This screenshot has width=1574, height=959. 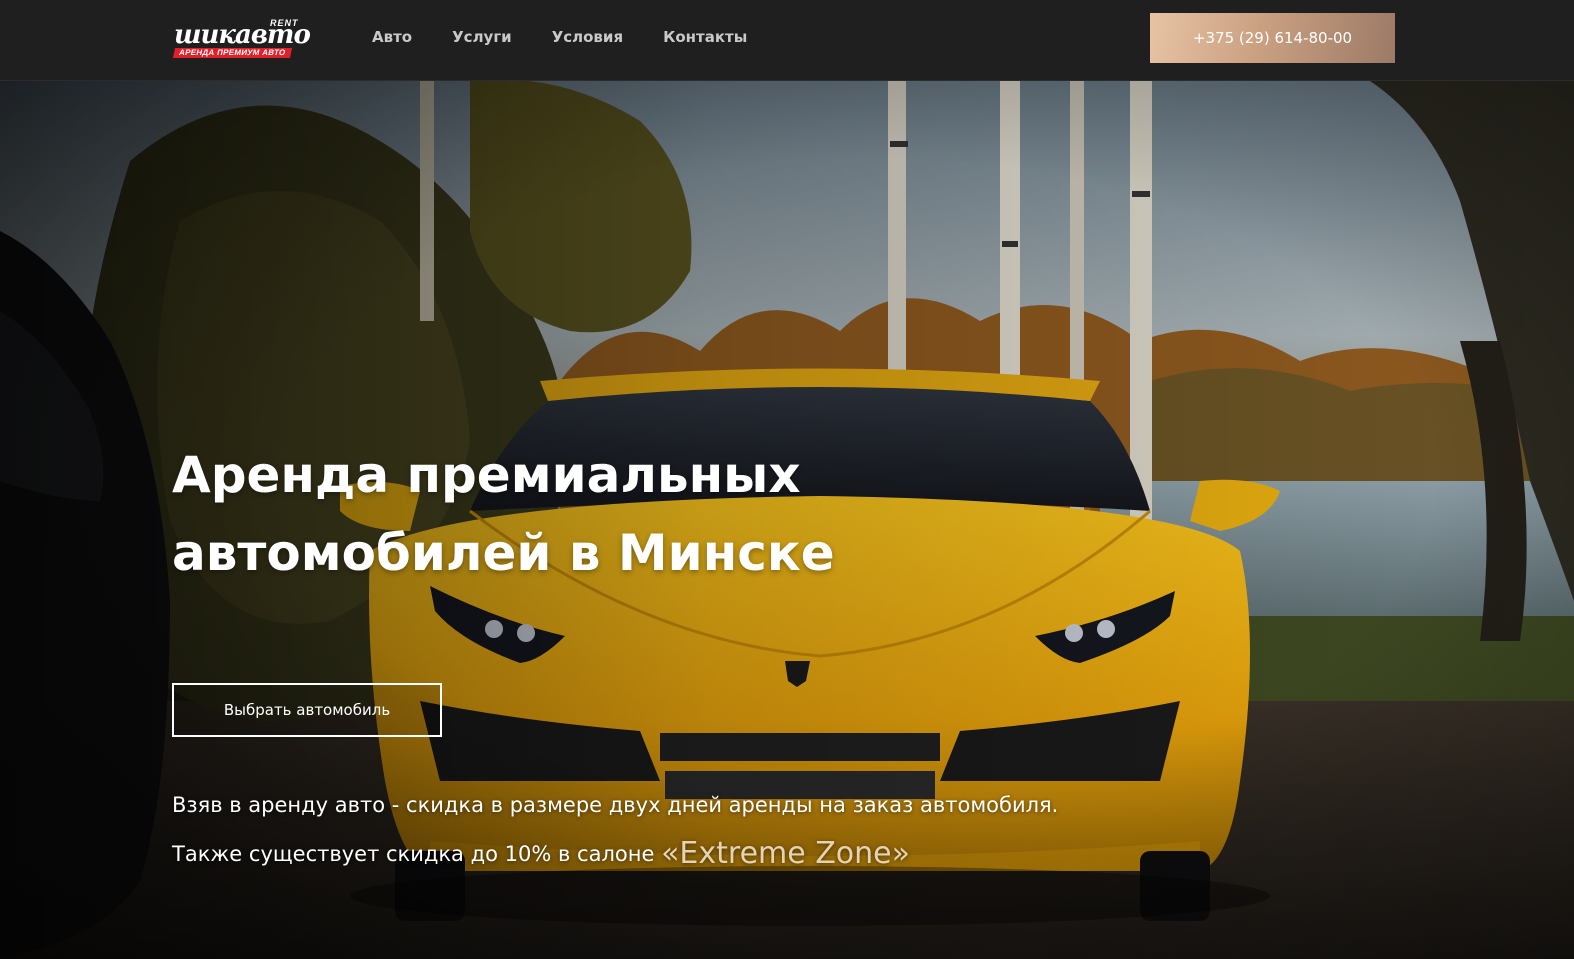 What do you see at coordinates (392, 37) in the screenshot?
I see `nav-link-auto: Авто` at bounding box center [392, 37].